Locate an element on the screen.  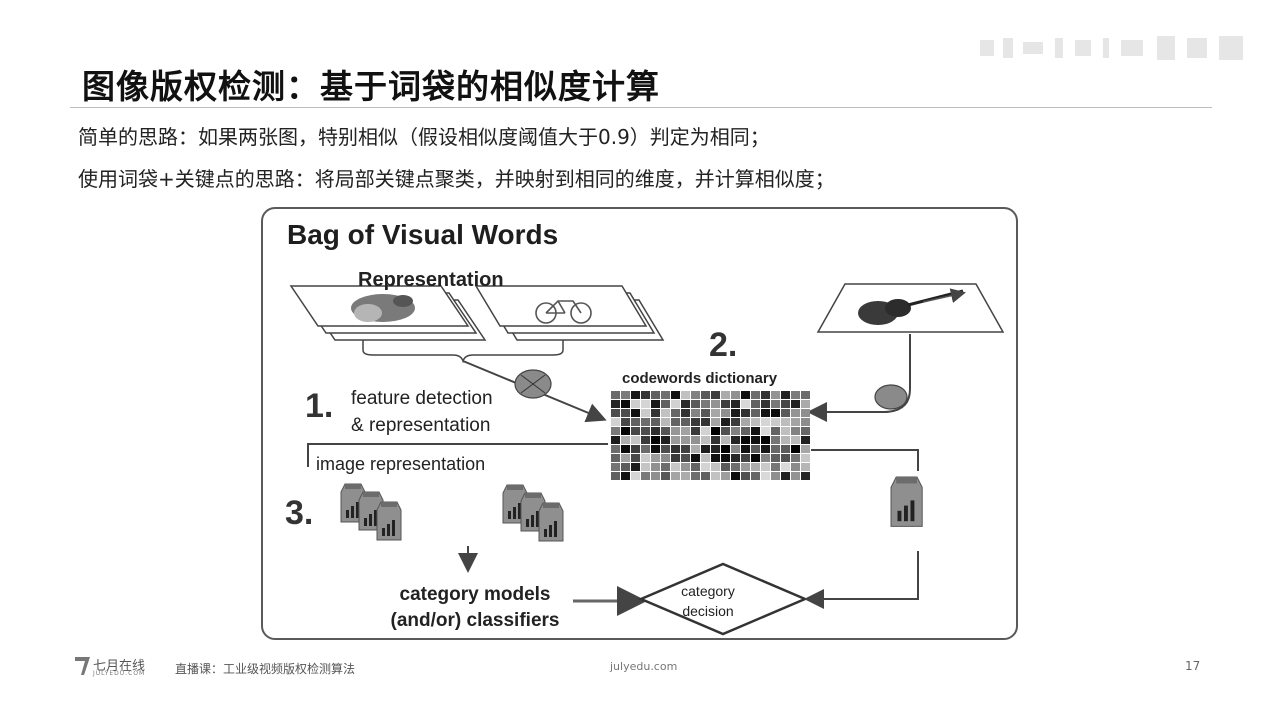
footer-site: julyedu.com is located at coordinates (644, 666).